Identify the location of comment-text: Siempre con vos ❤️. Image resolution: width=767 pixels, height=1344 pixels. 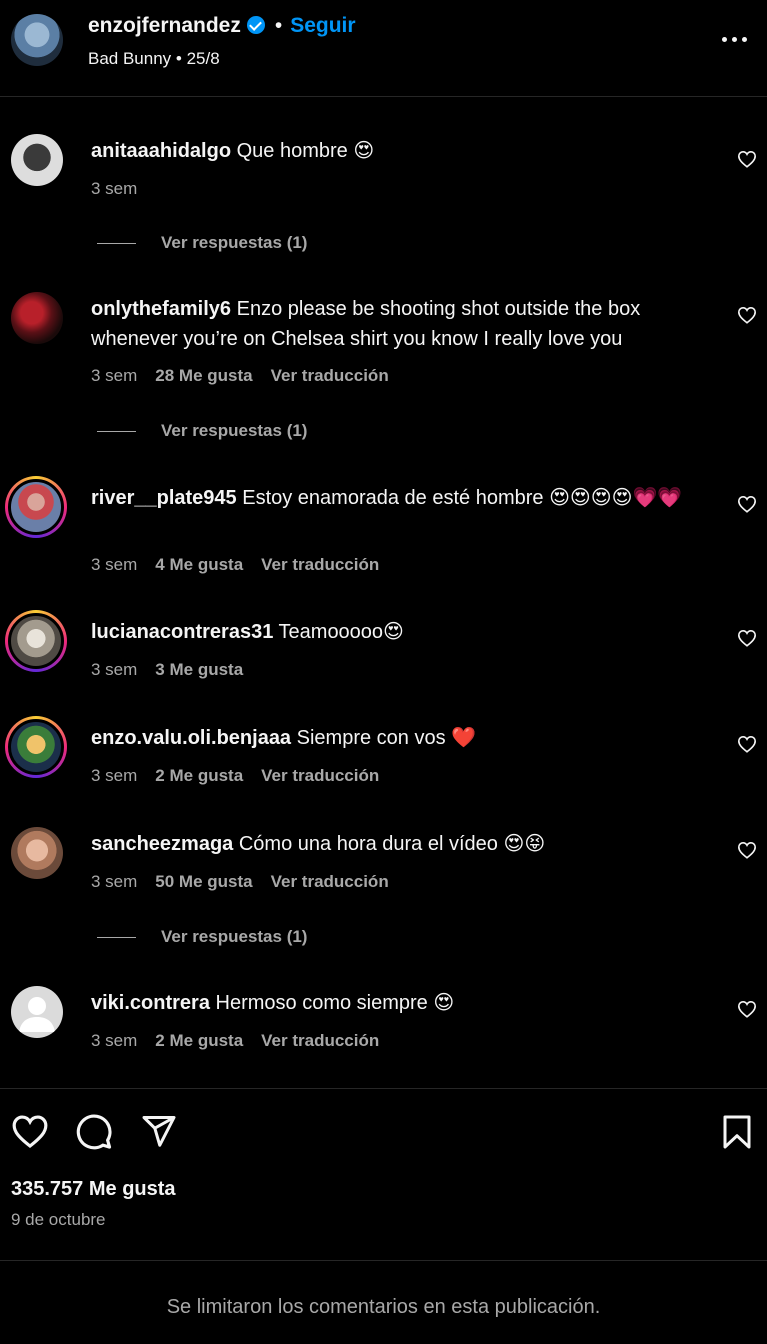
(386, 738).